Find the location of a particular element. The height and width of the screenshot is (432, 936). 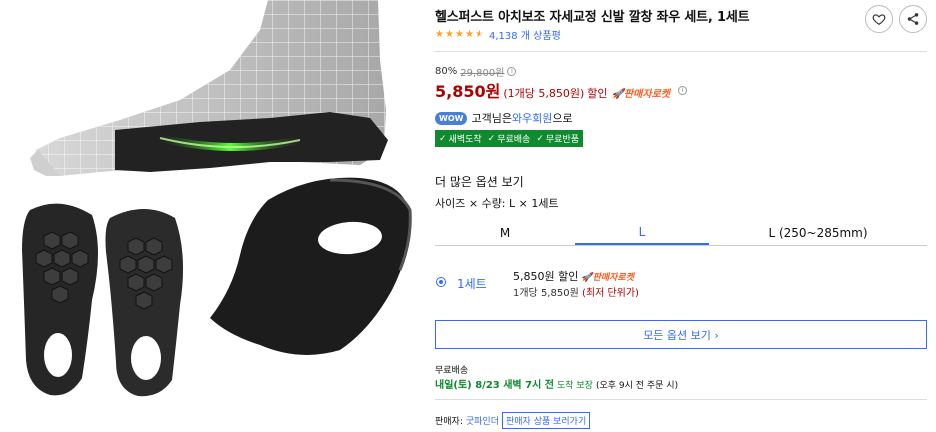

wow-row: WOW 고객님은 와우회원 으로 is located at coordinates (504, 118).